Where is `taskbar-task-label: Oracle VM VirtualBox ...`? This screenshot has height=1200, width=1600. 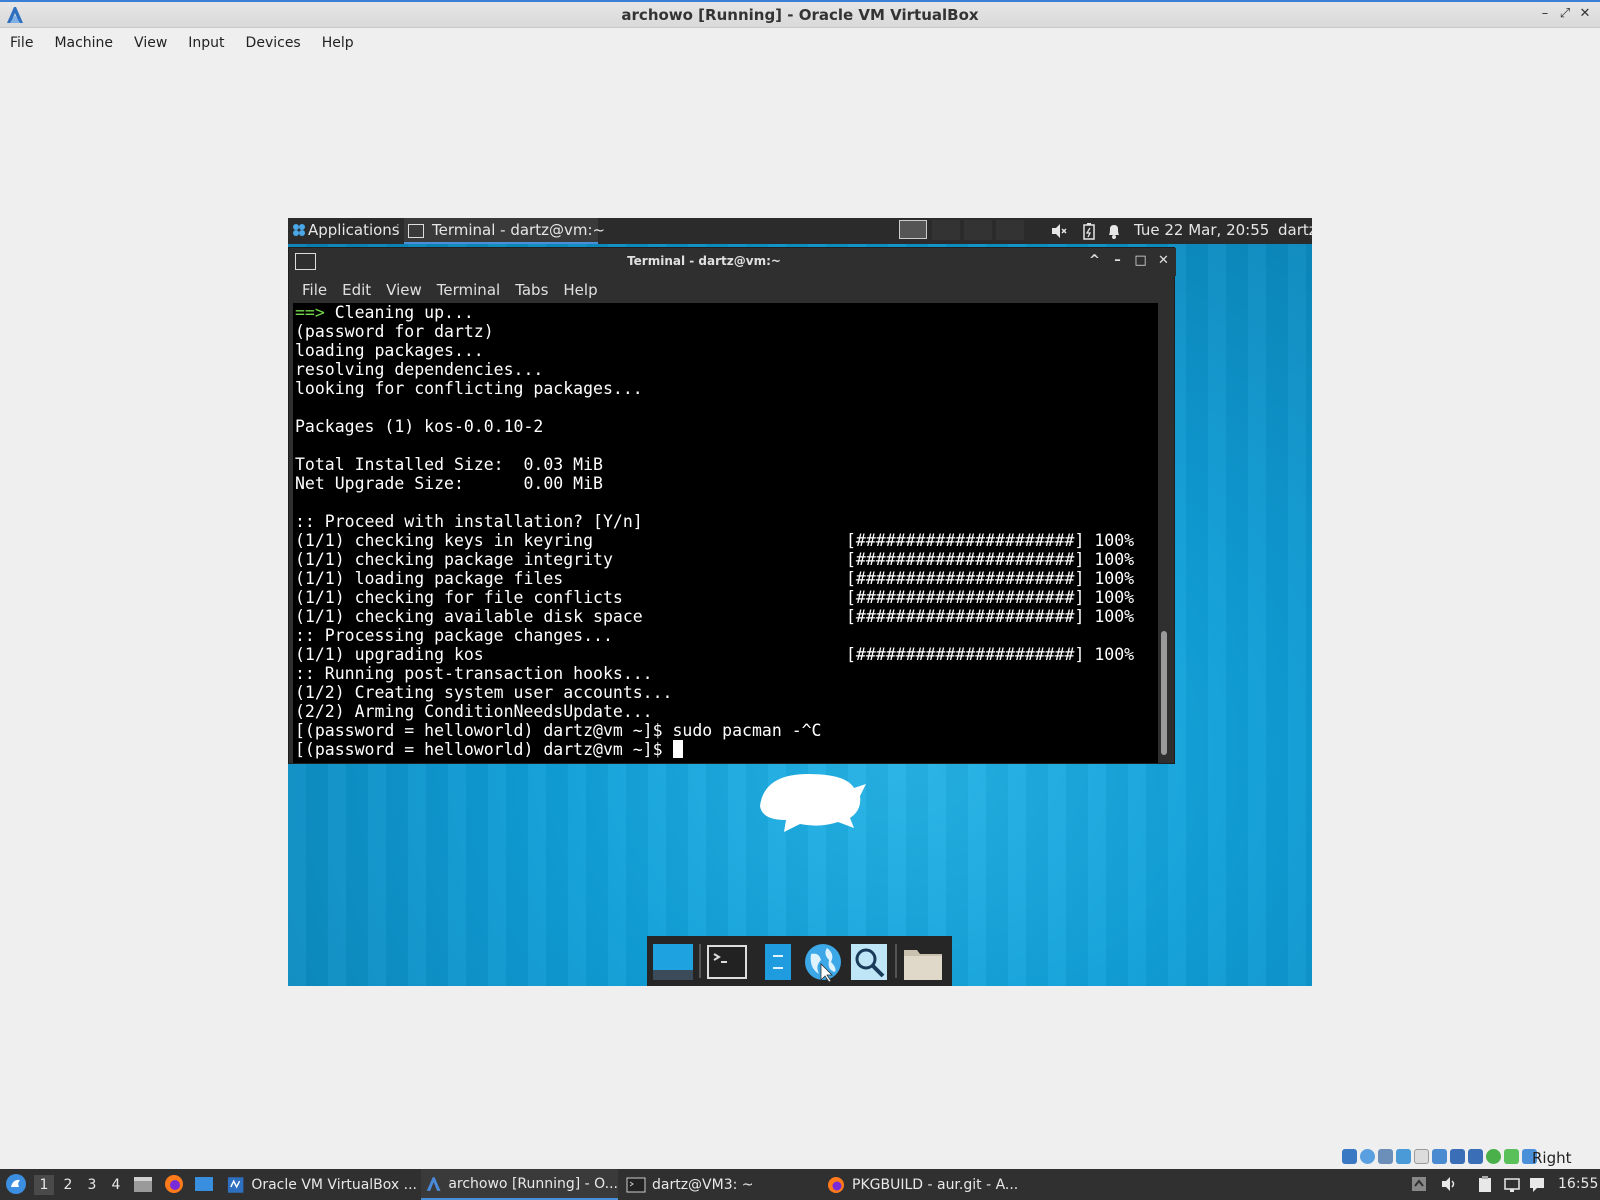 taskbar-task-label: Oracle VM VirtualBox ... is located at coordinates (334, 1184).